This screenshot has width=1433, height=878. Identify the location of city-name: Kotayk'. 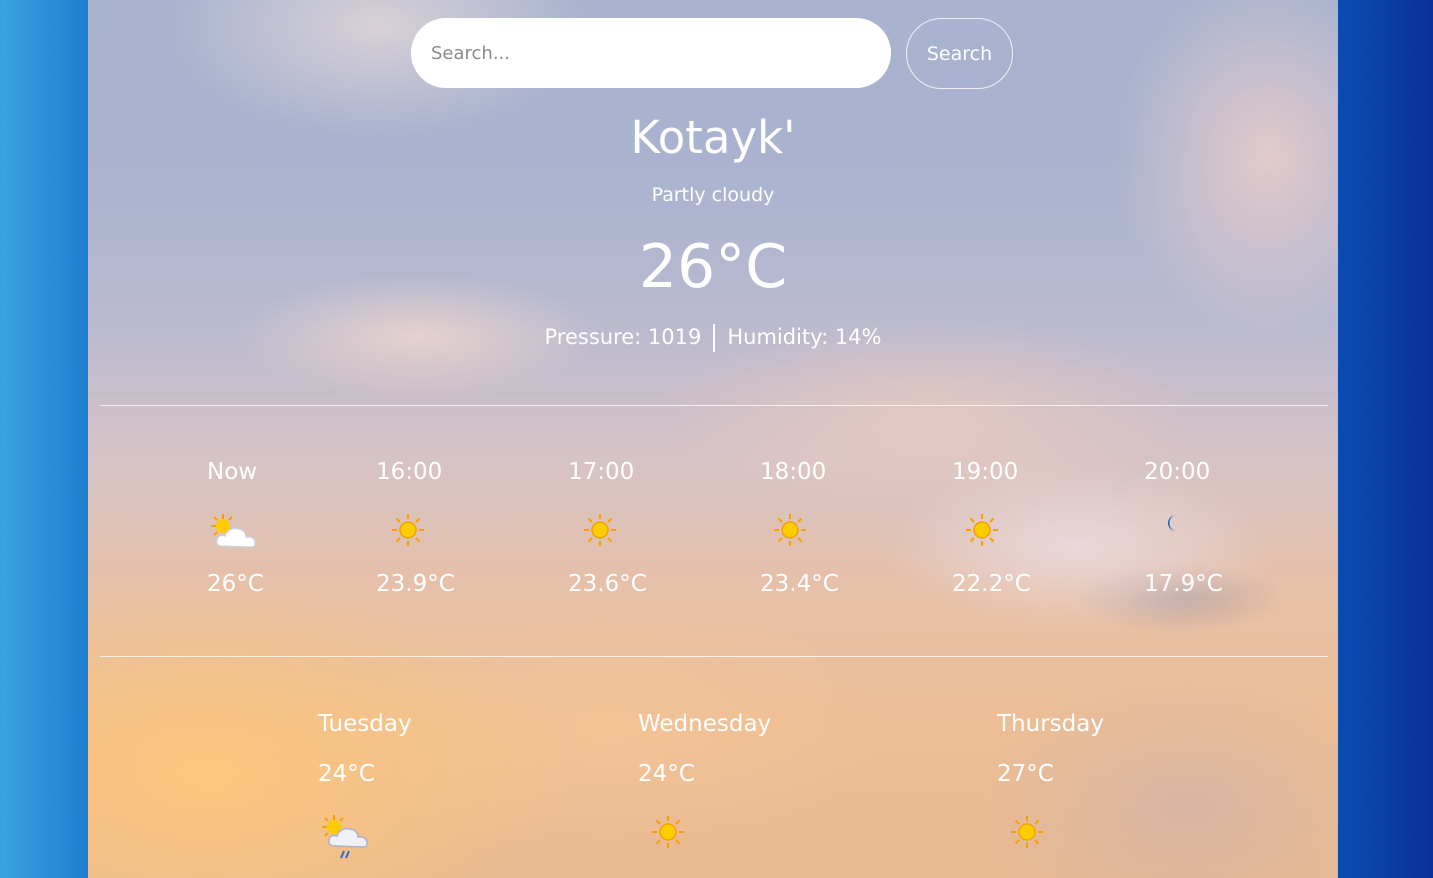
(713, 137).